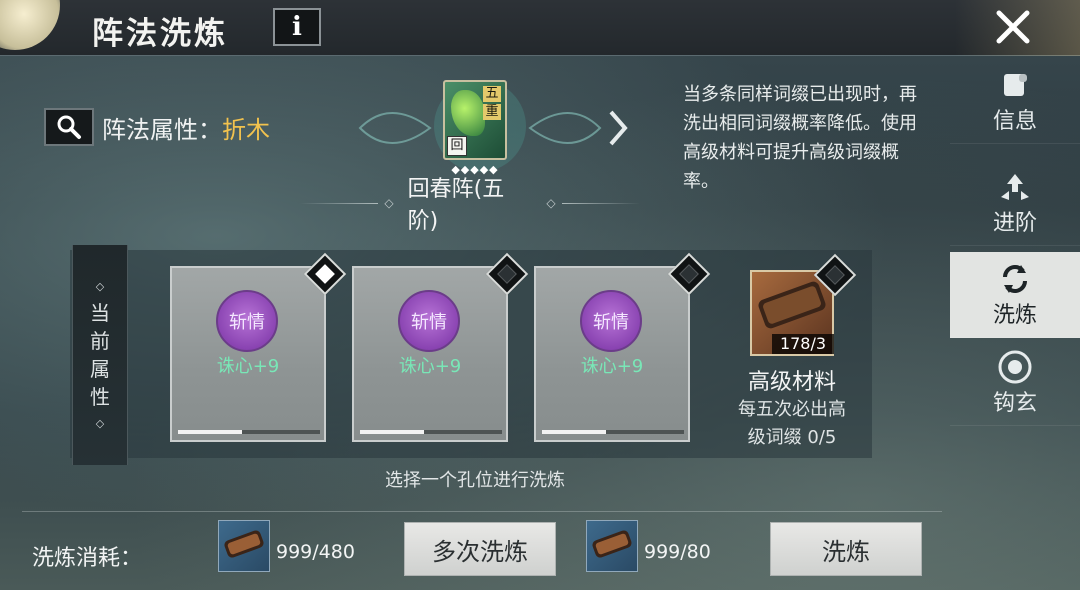  What do you see at coordinates (803, 344) in the screenshot?
I see `material-count: 178/3` at bounding box center [803, 344].